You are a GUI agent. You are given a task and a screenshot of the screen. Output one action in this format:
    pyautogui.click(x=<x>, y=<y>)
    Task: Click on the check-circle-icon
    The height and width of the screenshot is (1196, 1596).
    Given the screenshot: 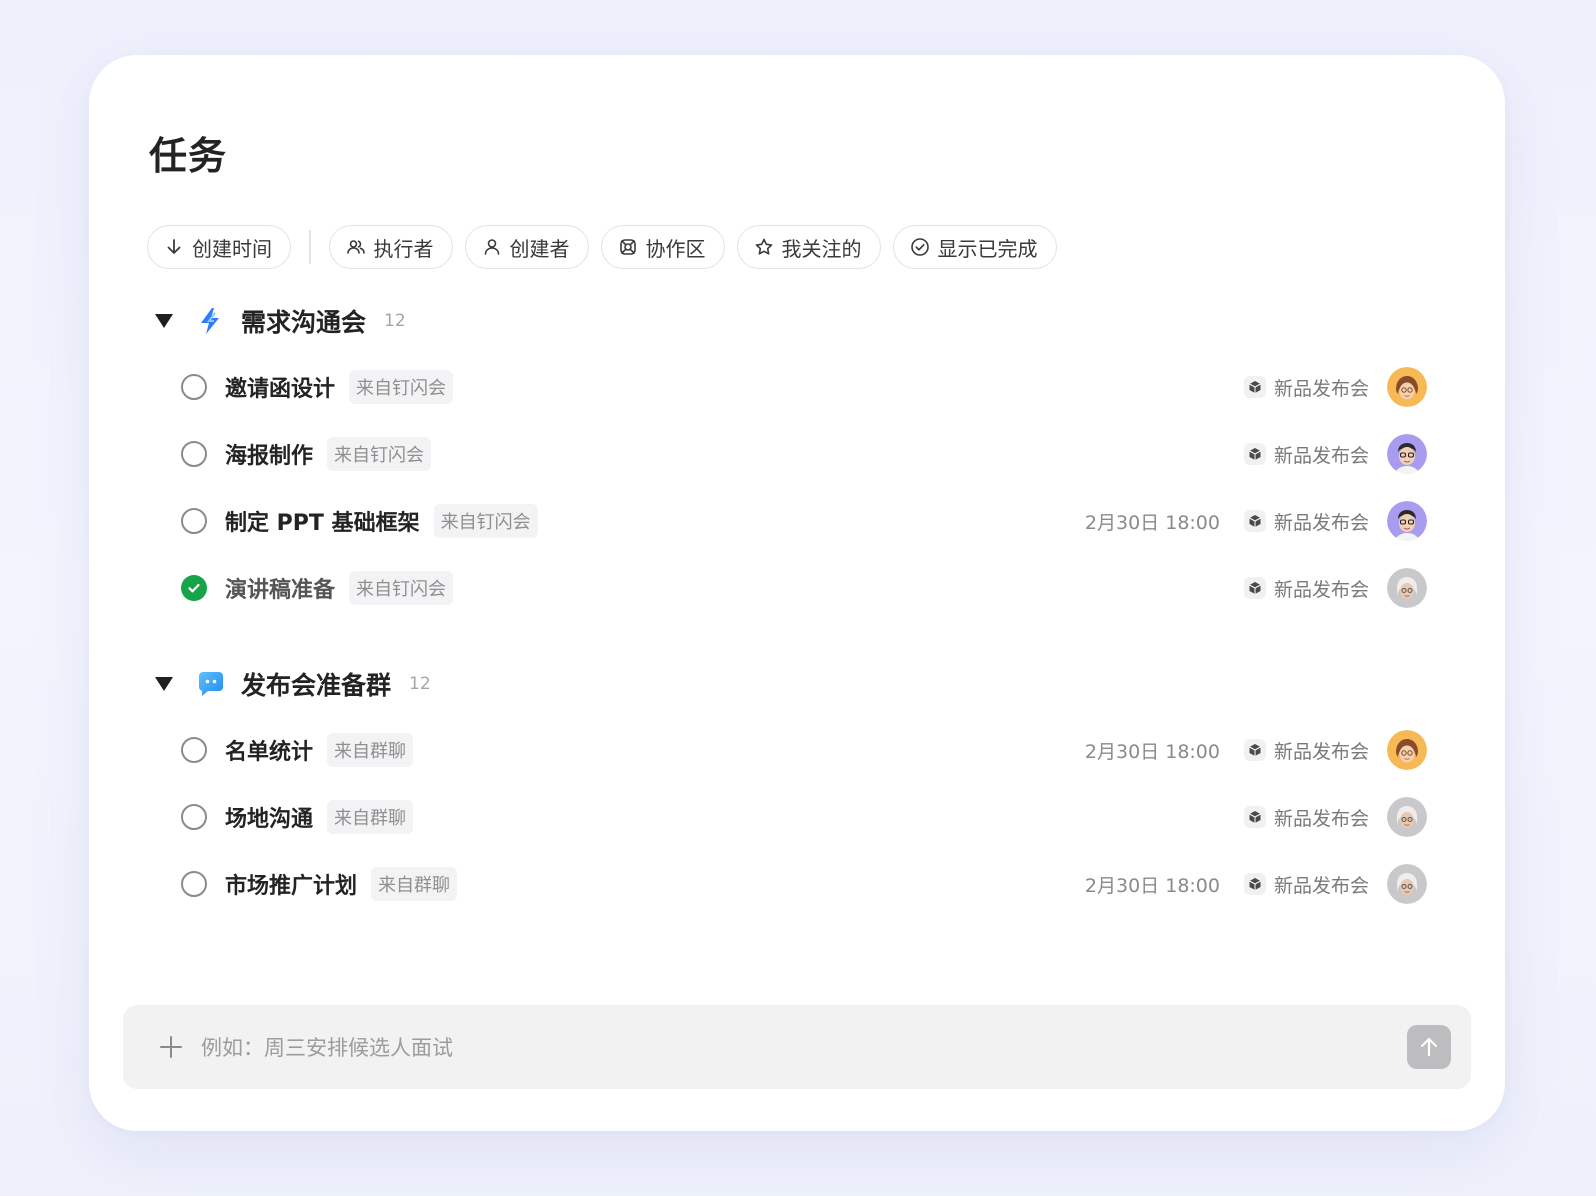 What is the action you would take?
    pyautogui.click(x=919, y=247)
    